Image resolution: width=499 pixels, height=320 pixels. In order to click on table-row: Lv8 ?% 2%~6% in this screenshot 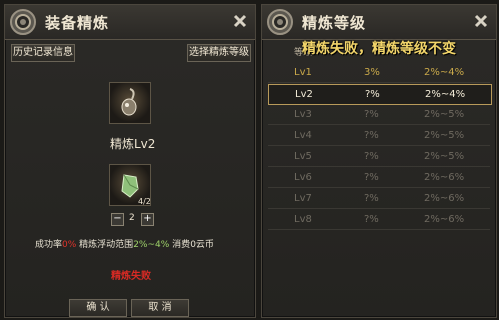, I will do `click(379, 220)`.